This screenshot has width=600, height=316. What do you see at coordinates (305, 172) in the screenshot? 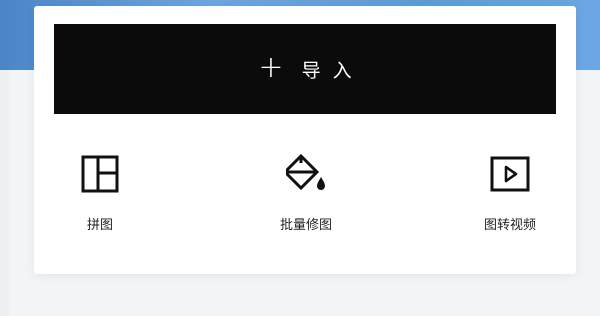
I see `paint-bucket-icon` at bounding box center [305, 172].